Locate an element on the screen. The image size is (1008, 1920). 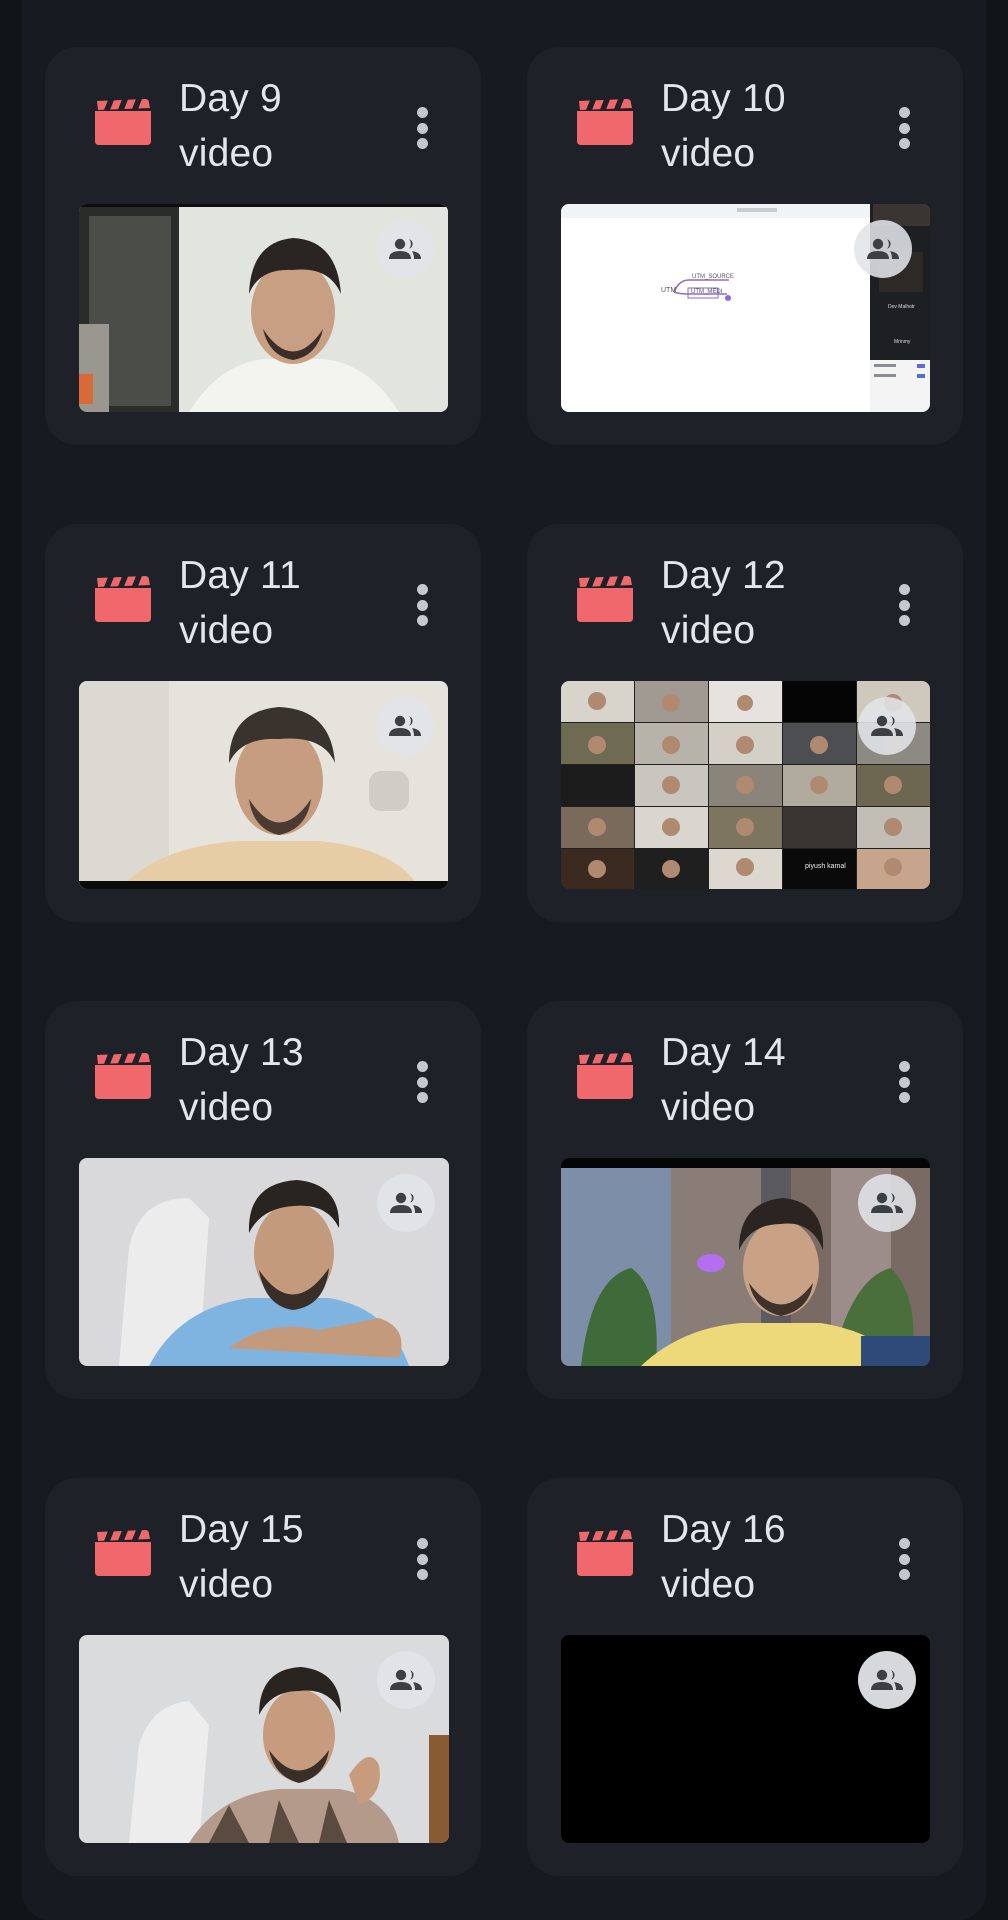
video-card-day-11: Day 11 video is located at coordinates (263, 723).